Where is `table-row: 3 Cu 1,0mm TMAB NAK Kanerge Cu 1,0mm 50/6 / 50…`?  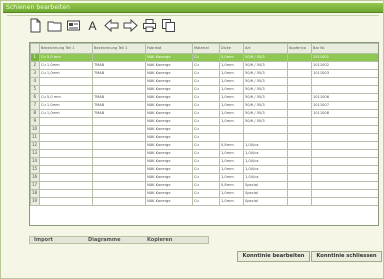
table-row: 3 Cu 1,0mm TMAB NAK Kanerge Cu 1,0mm 50/6 / 50… is located at coordinates (204, 73).